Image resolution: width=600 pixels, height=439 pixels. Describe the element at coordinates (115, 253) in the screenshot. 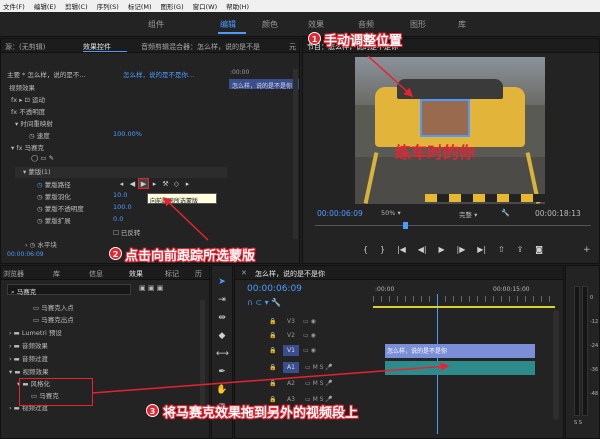

I see `annotation-2-badge: 2` at that location.